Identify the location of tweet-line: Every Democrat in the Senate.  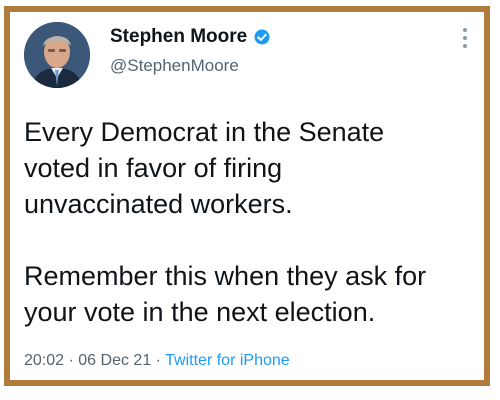
(204, 132).